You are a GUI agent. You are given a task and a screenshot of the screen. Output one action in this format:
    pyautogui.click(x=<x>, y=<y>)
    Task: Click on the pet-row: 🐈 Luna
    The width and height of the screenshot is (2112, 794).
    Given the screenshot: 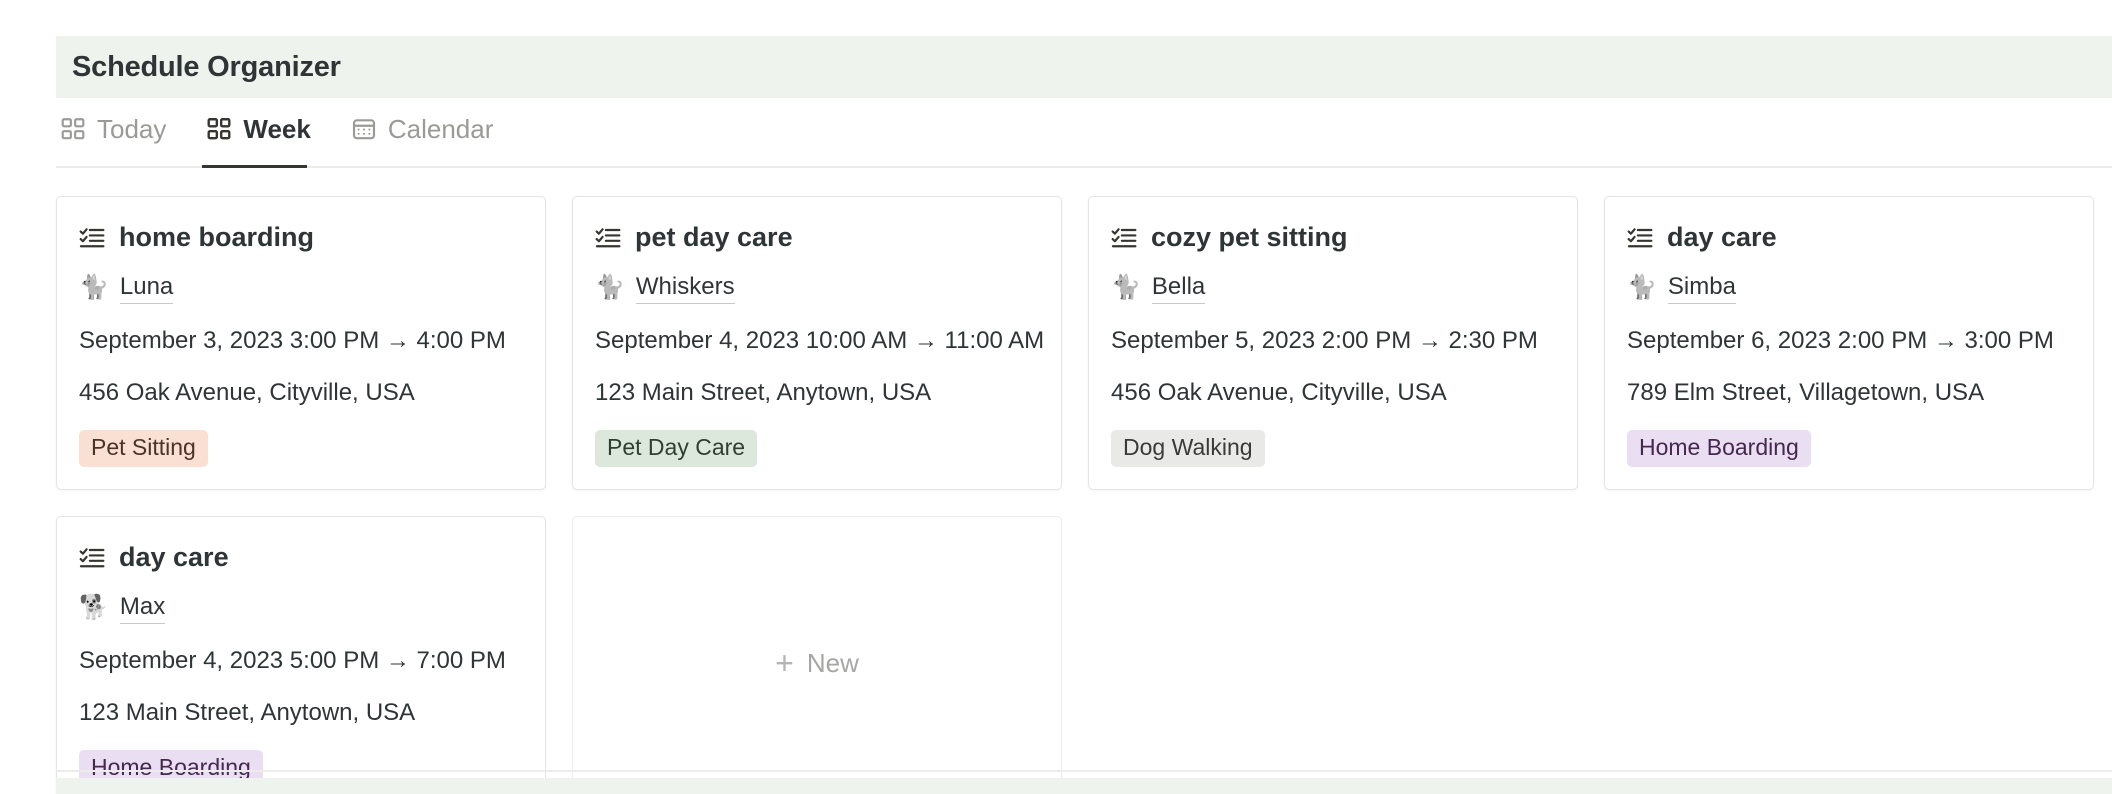 What is the action you would take?
    pyautogui.click(x=301, y=288)
    